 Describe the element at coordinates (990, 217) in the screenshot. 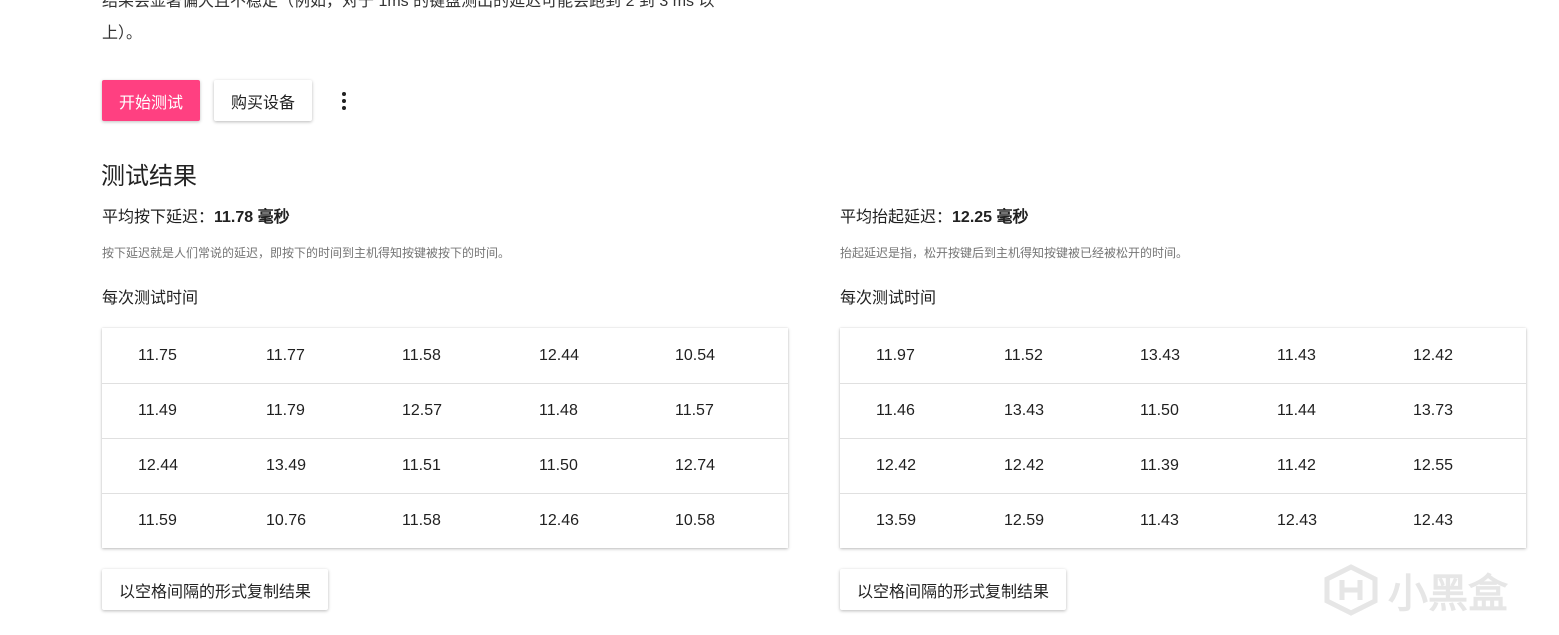

I see `release-average-value: 12.25 毫秒` at that location.